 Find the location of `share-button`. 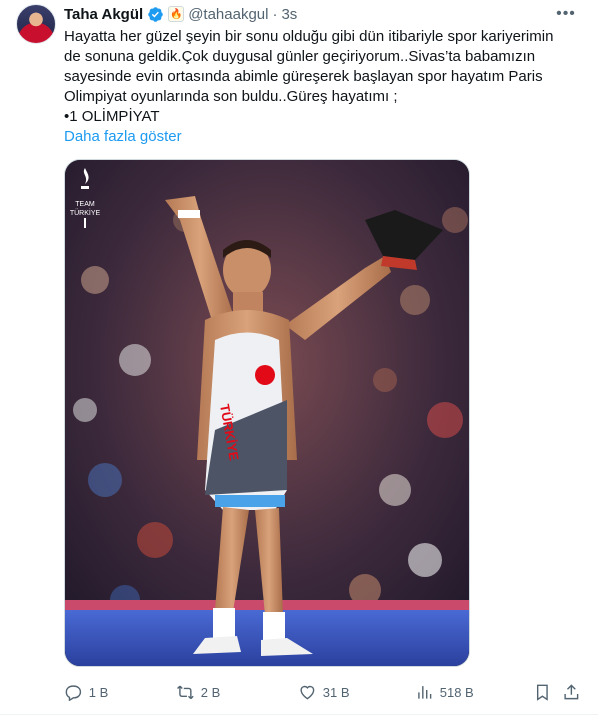

share-button is located at coordinates (571, 692).